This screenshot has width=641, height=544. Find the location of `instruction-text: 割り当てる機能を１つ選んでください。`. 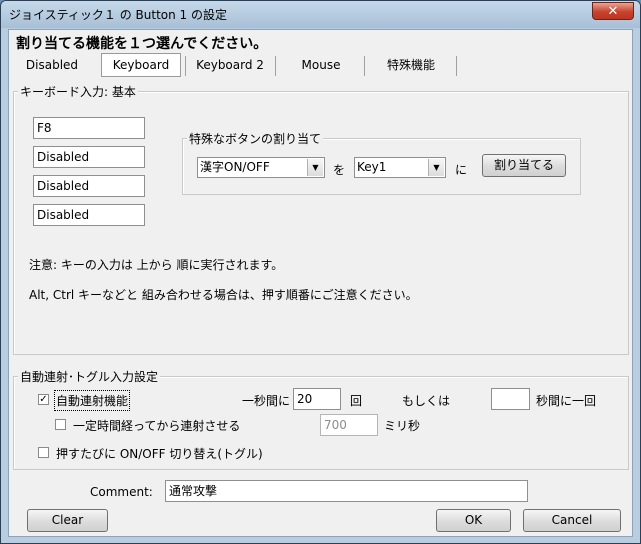

instruction-text: 割り当てる機能を１つ選んでください。 is located at coordinates (142, 44).